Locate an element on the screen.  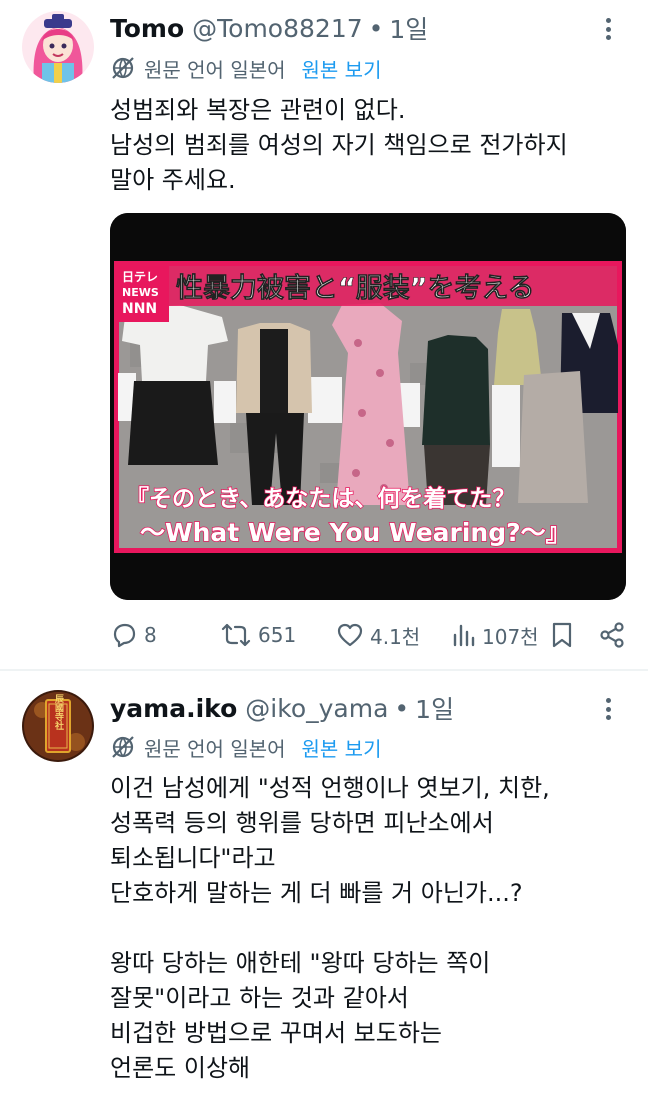
news-caption-line2: 〜What Were You Wearing?〜』 is located at coordinates (355, 532).